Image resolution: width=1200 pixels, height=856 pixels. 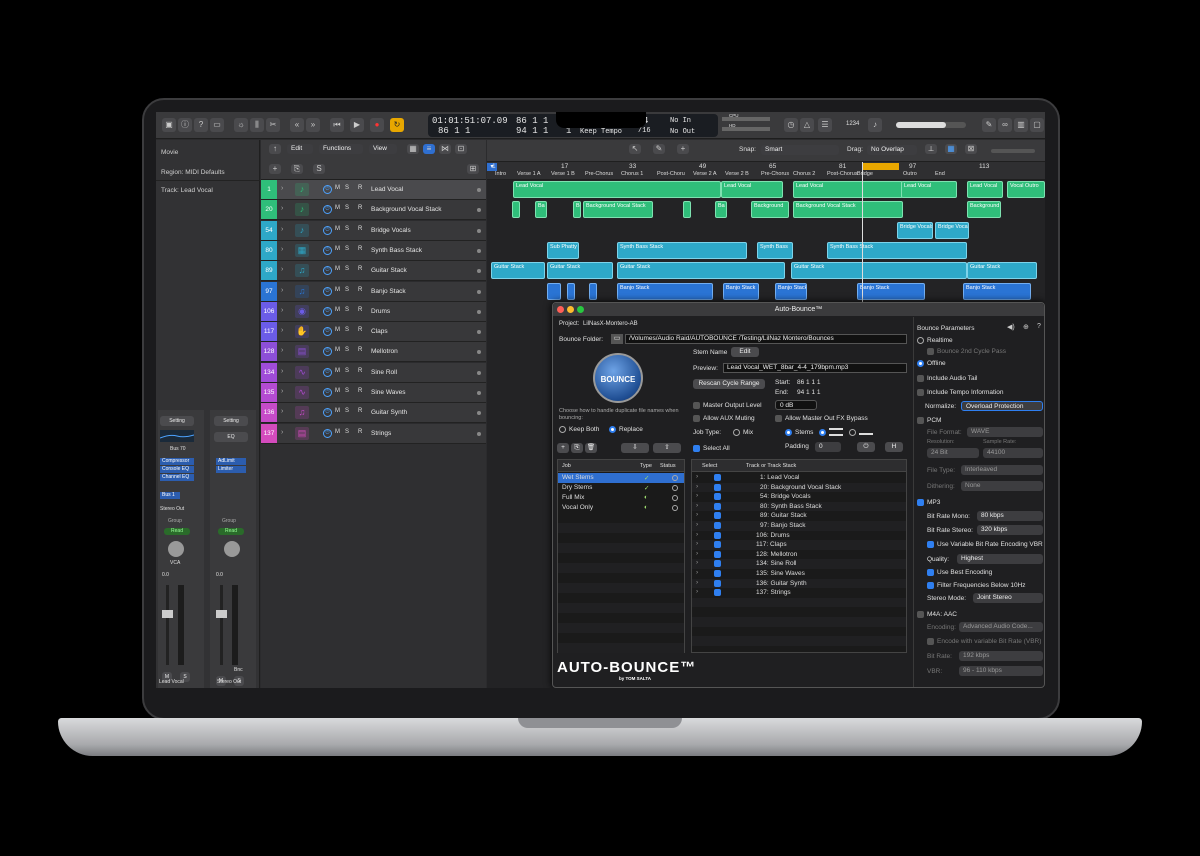 What do you see at coordinates (799, 545) in the screenshot?
I see `track-stack-row: › 117: Claps` at bounding box center [799, 545].